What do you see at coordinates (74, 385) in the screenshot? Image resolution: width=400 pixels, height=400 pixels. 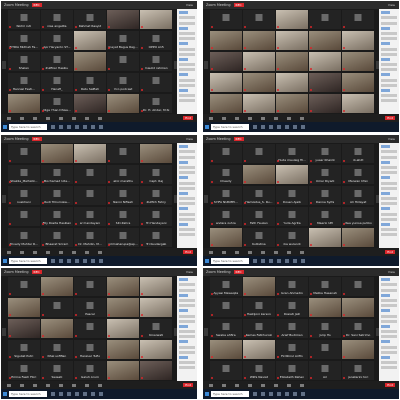 I see `share-screen-icon` at bounding box center [74, 385].